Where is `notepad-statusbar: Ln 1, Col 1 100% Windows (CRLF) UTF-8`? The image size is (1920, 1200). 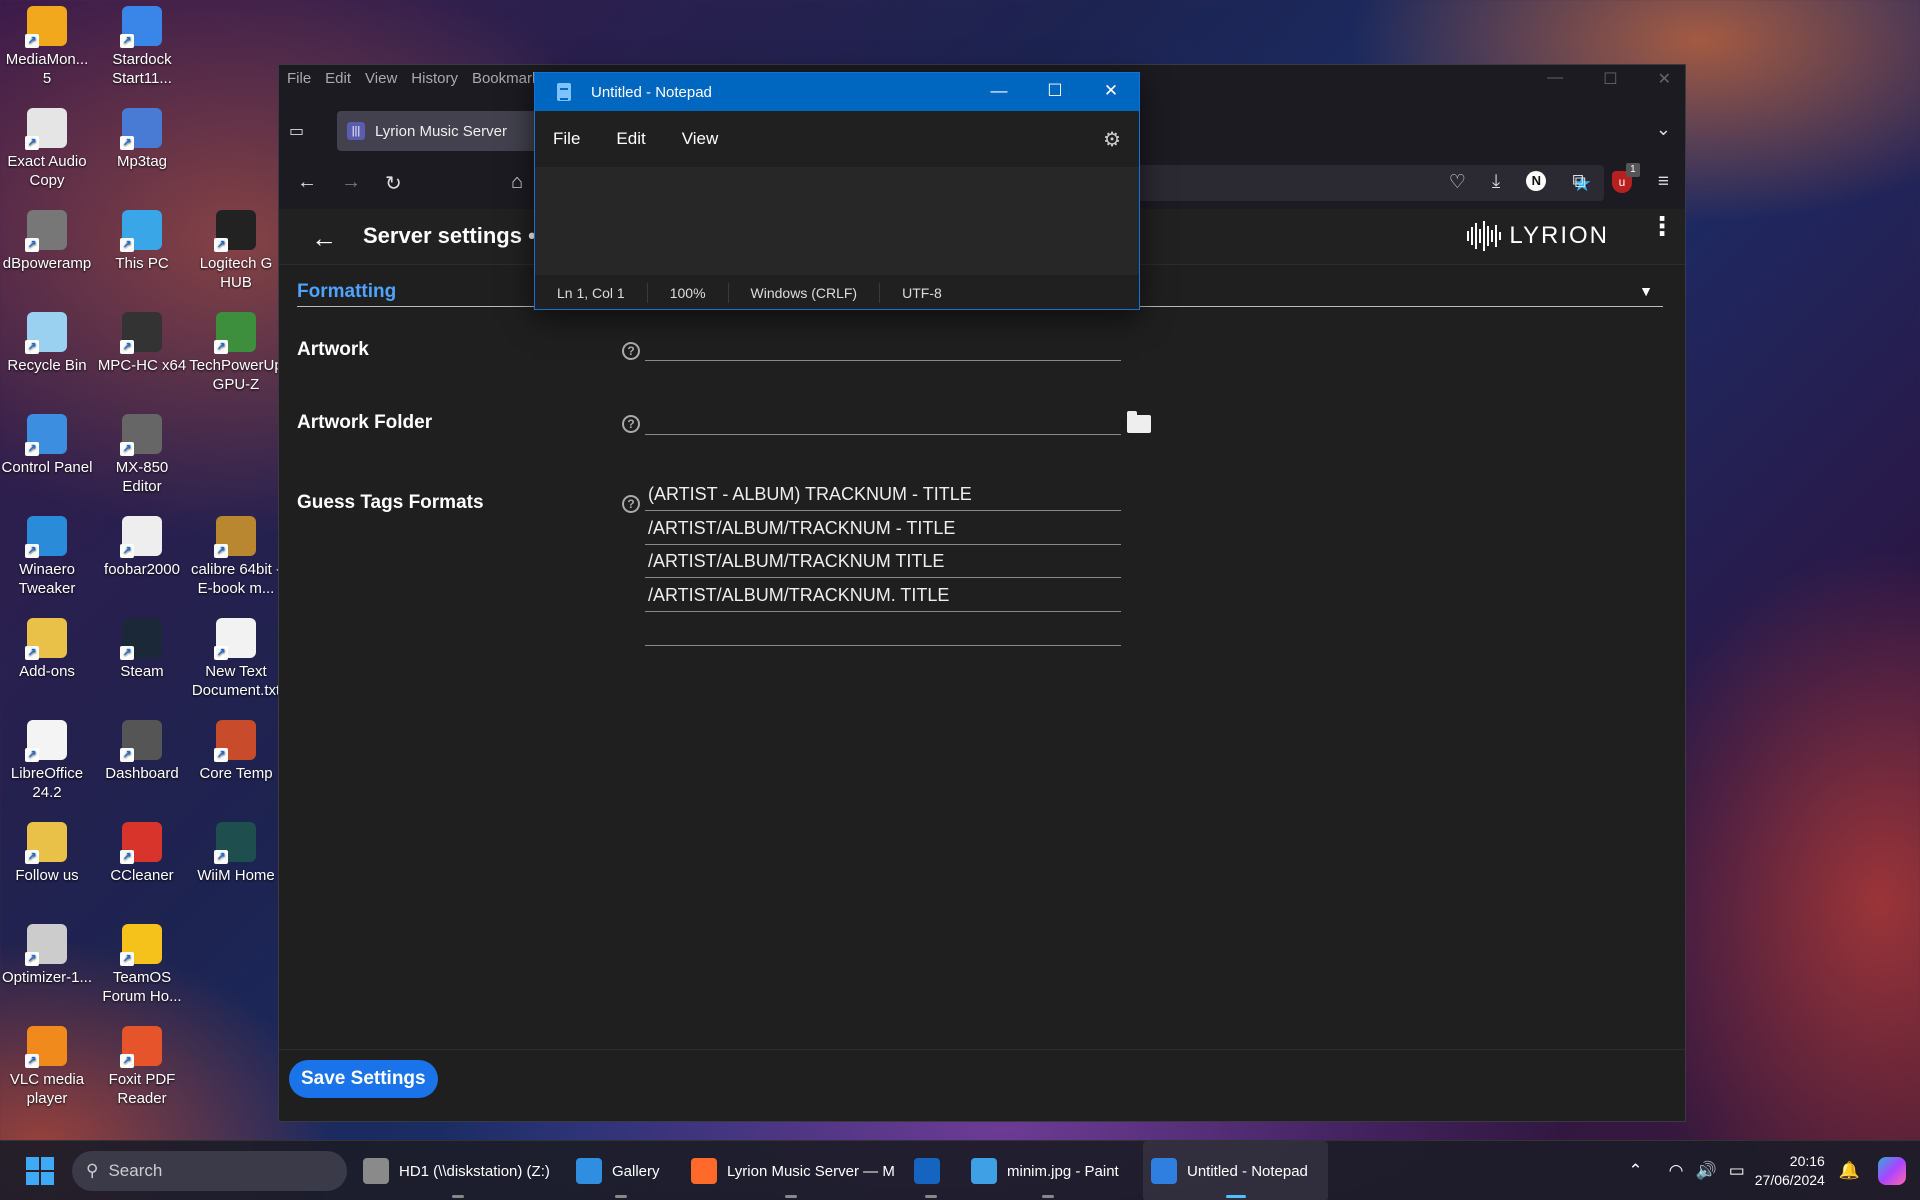 notepad-statusbar: Ln 1, Col 1 100% Windows (CRLF) UTF-8 is located at coordinates (837, 293).